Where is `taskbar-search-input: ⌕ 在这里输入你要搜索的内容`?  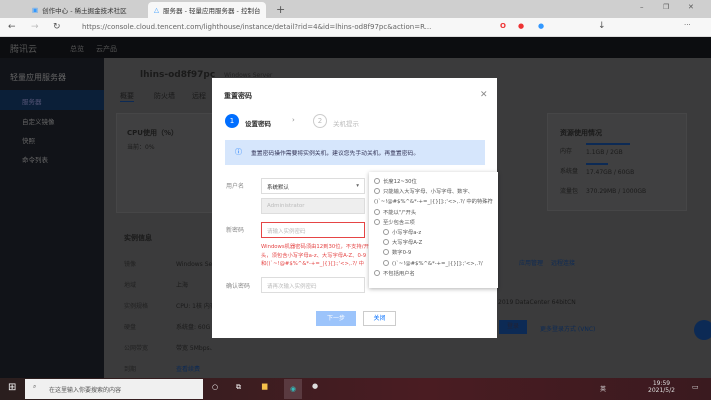
taskbar-search-input: ⌕ 在这里输入你要搜索的内容 is located at coordinates (114, 389).